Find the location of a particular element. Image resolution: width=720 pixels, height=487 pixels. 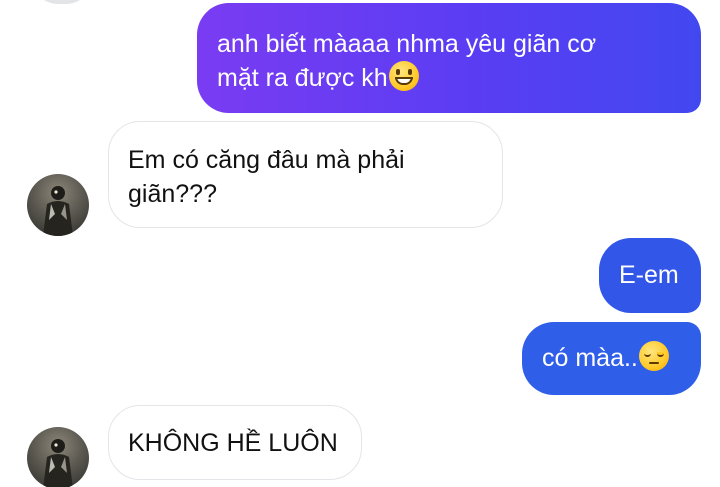

message-text: E-em is located at coordinates (649, 275).